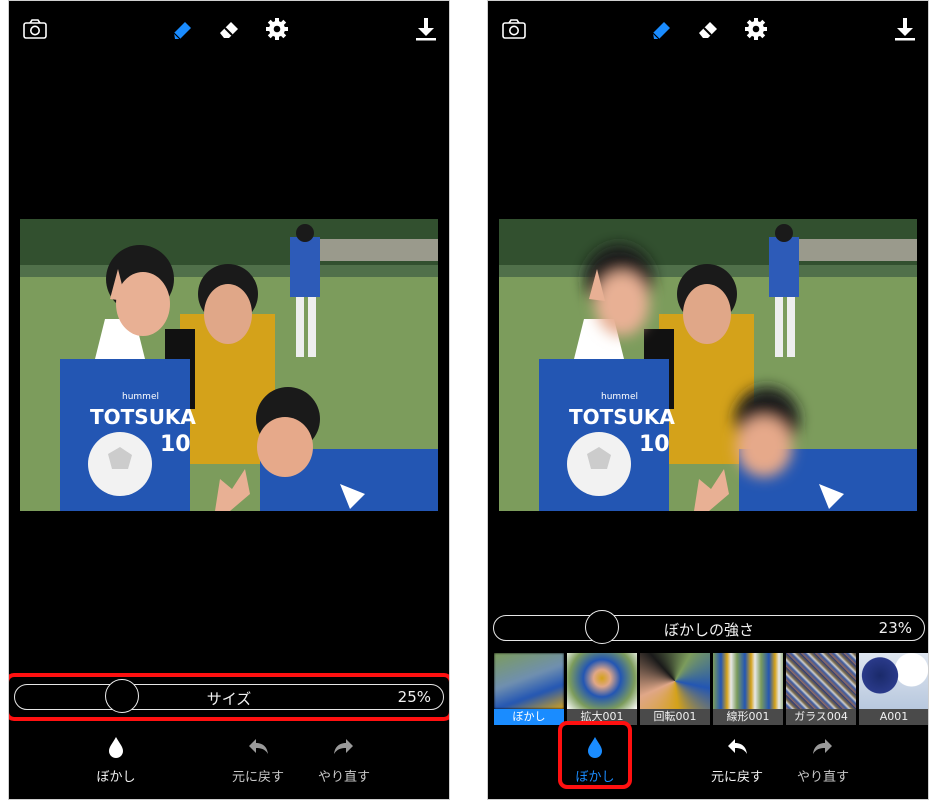 Image resolution: width=930 pixels, height=800 pixels. I want to click on filter-thumb: 拡大001, so click(602, 689).